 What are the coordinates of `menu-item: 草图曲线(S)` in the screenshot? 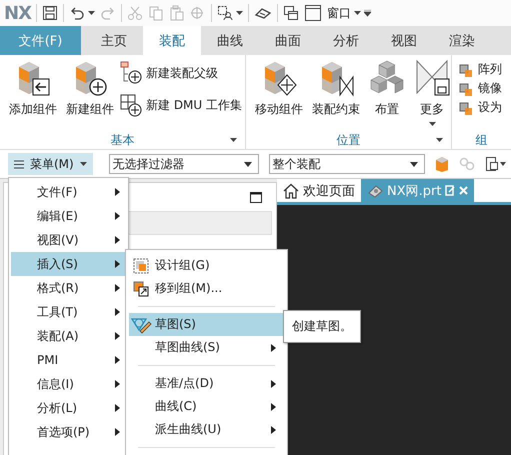 It's located at (206, 347).